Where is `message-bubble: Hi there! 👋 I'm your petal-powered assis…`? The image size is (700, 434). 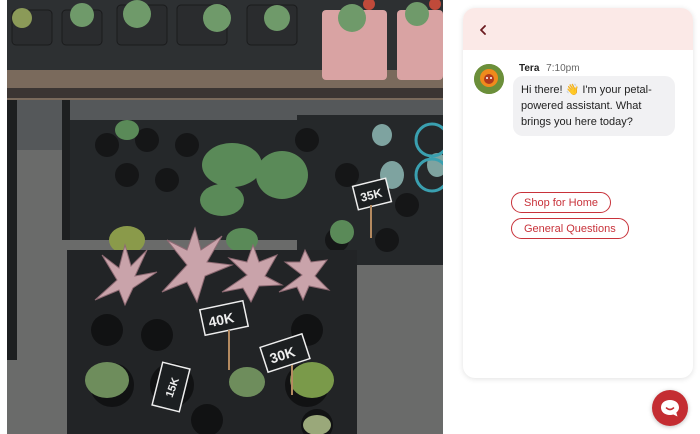
message-bubble: Hi there! 👋 I'm your petal-powered assis… is located at coordinates (594, 106).